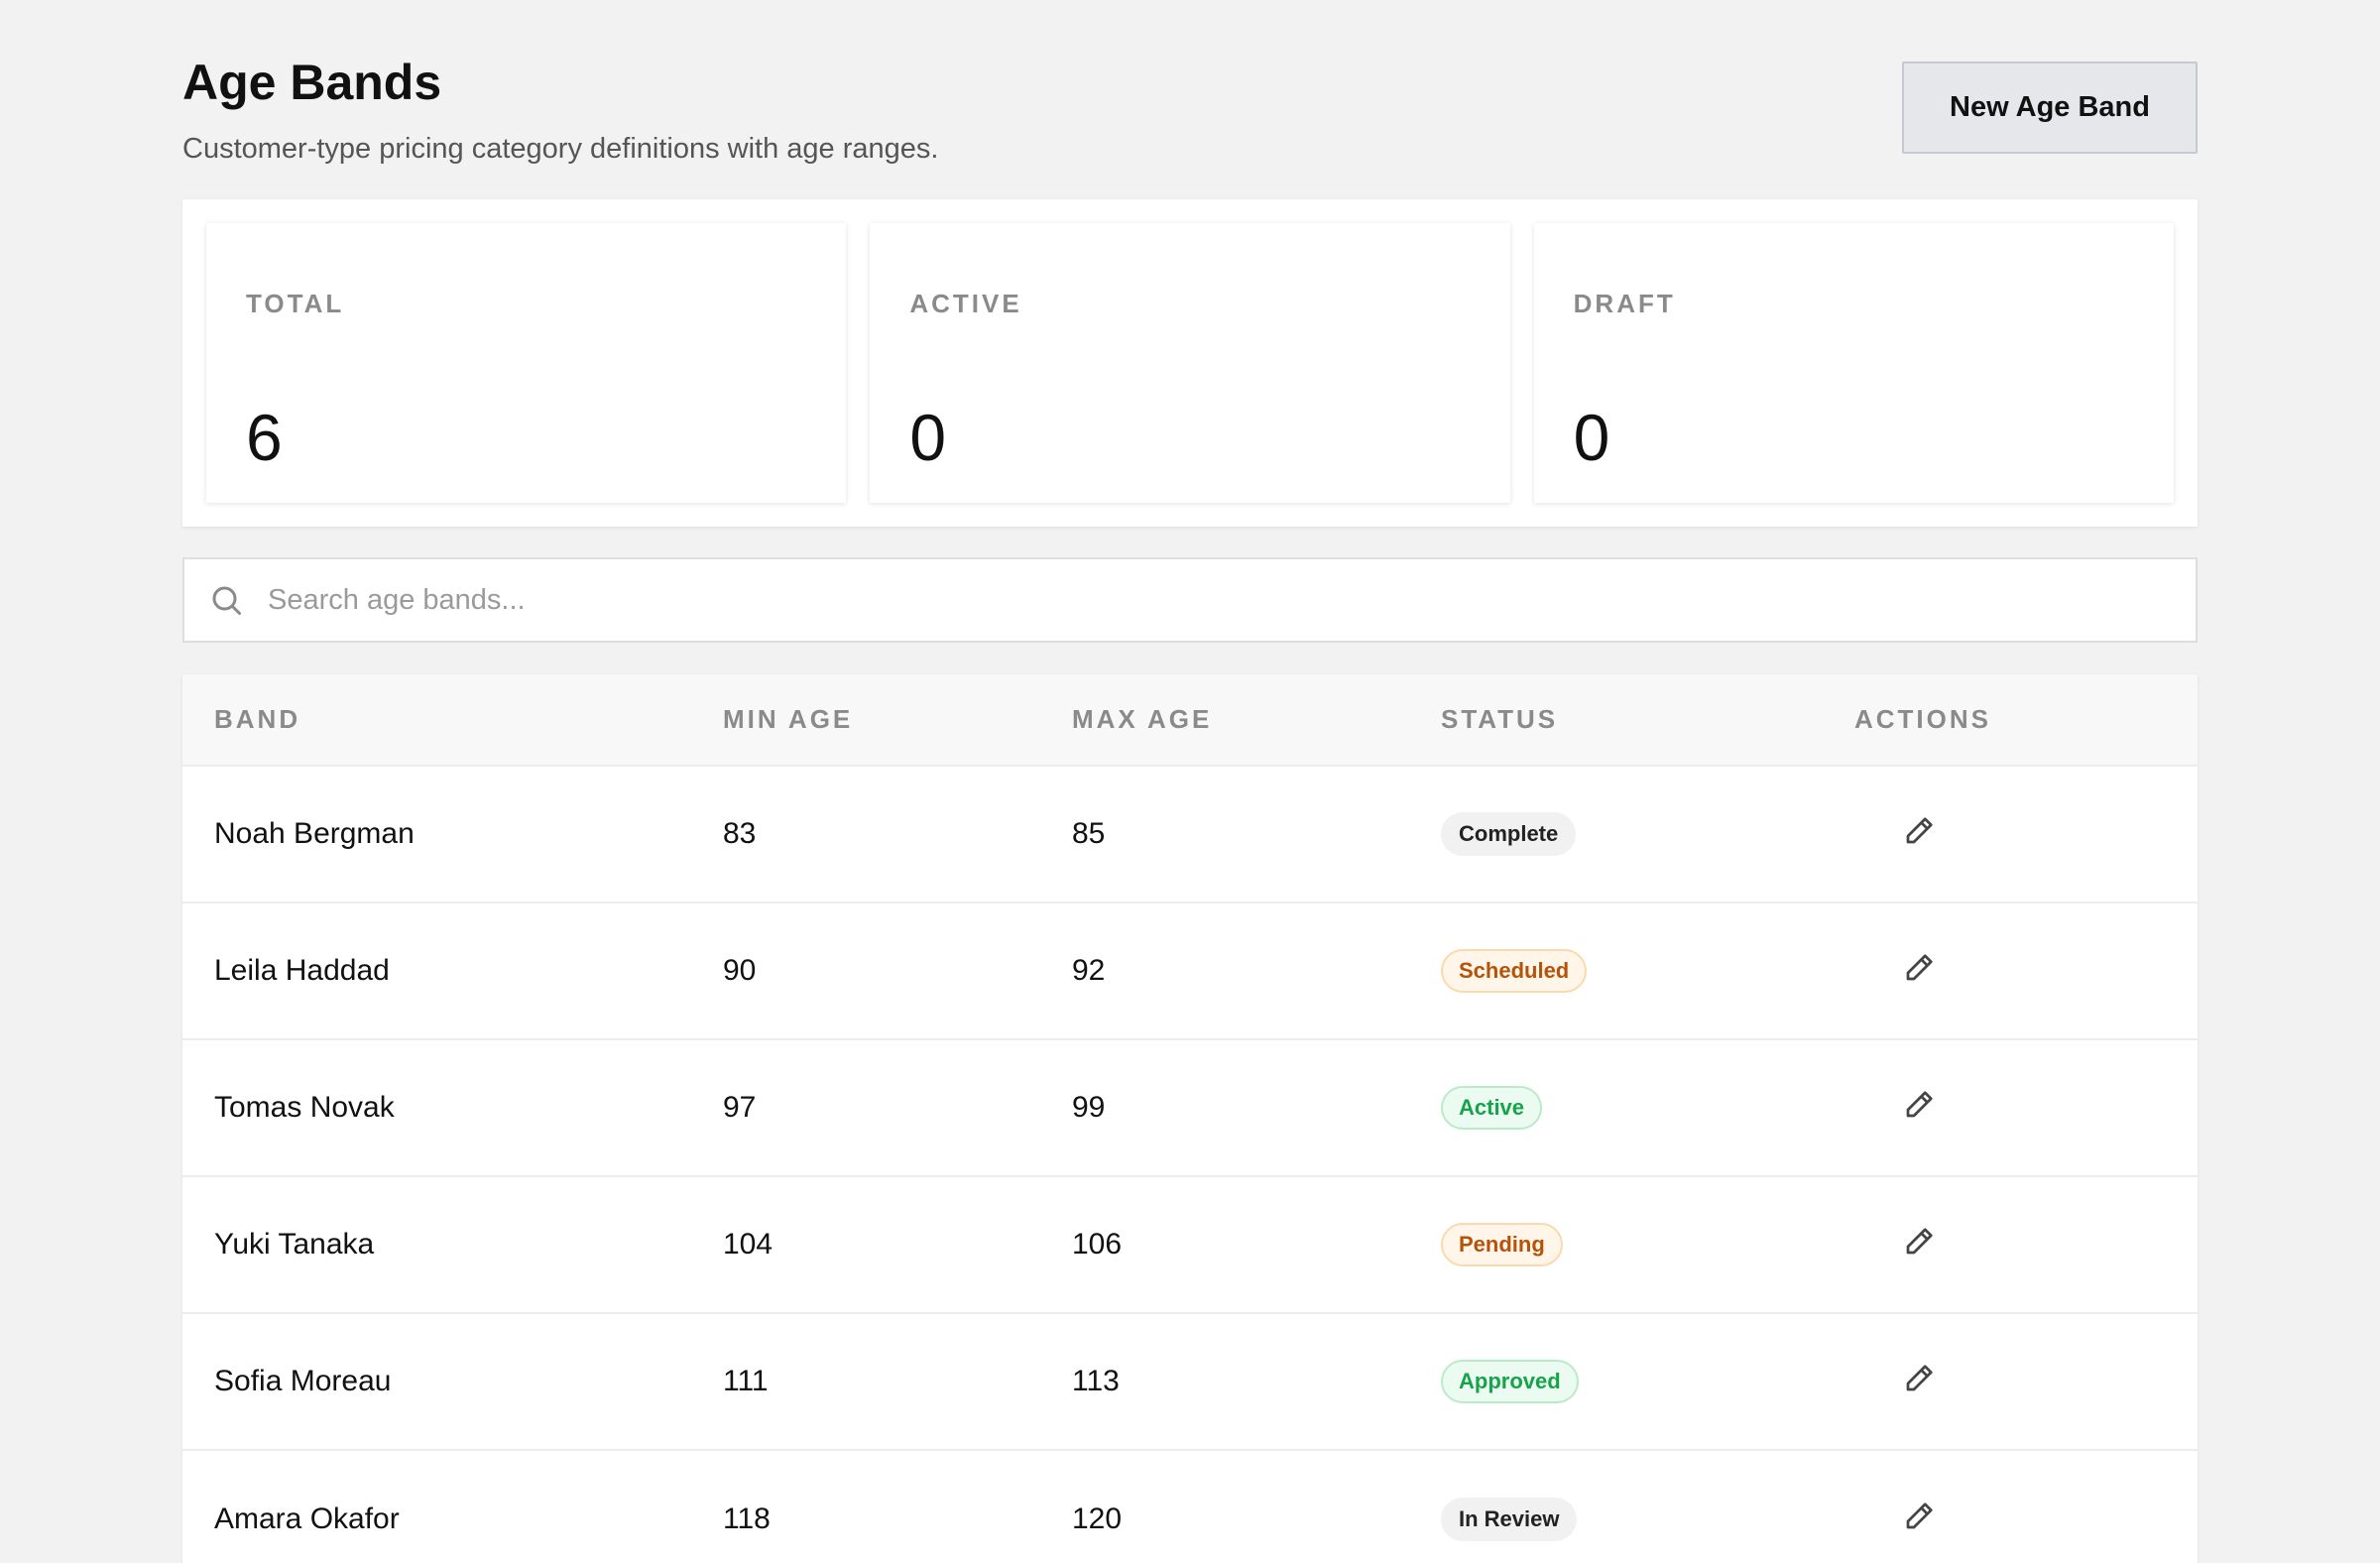 Image resolution: width=2380 pixels, height=1563 pixels. Describe the element at coordinates (747, 1518) in the screenshot. I see `min-age: 118` at that location.